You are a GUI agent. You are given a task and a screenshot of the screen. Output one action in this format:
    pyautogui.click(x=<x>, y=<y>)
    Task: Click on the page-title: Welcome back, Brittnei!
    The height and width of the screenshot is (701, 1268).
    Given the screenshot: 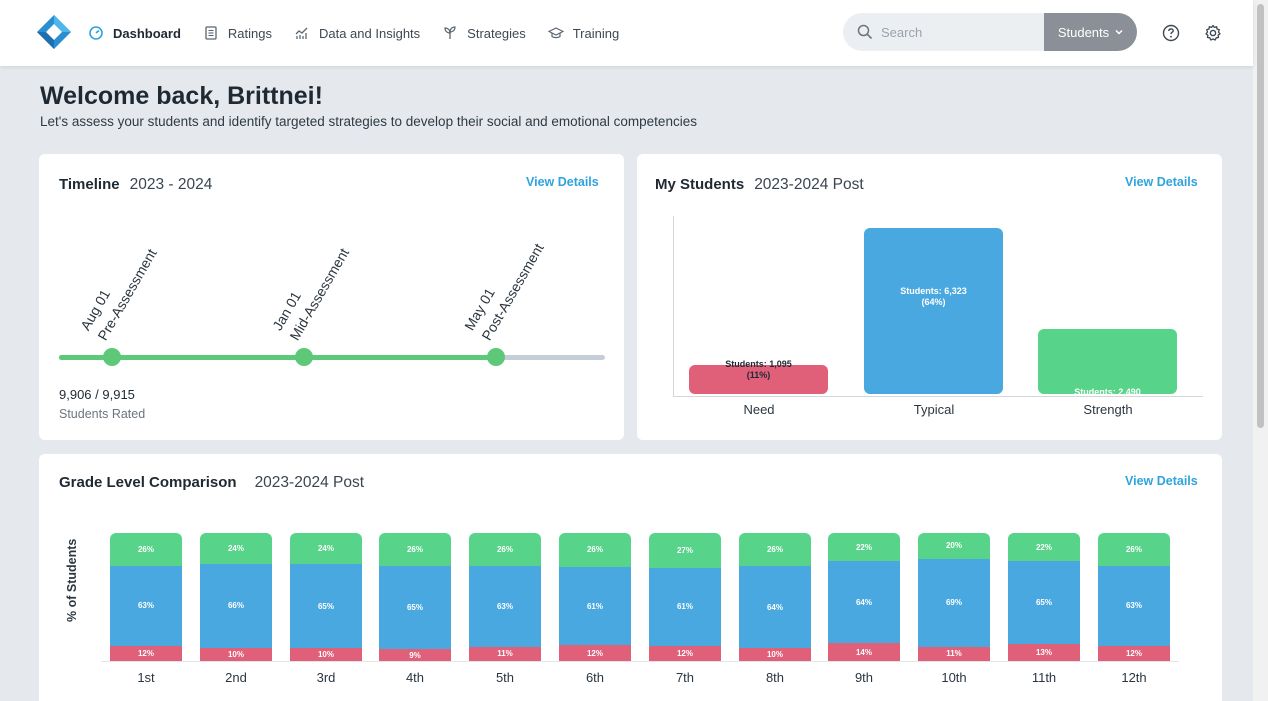 What is the action you would take?
    pyautogui.click(x=181, y=96)
    